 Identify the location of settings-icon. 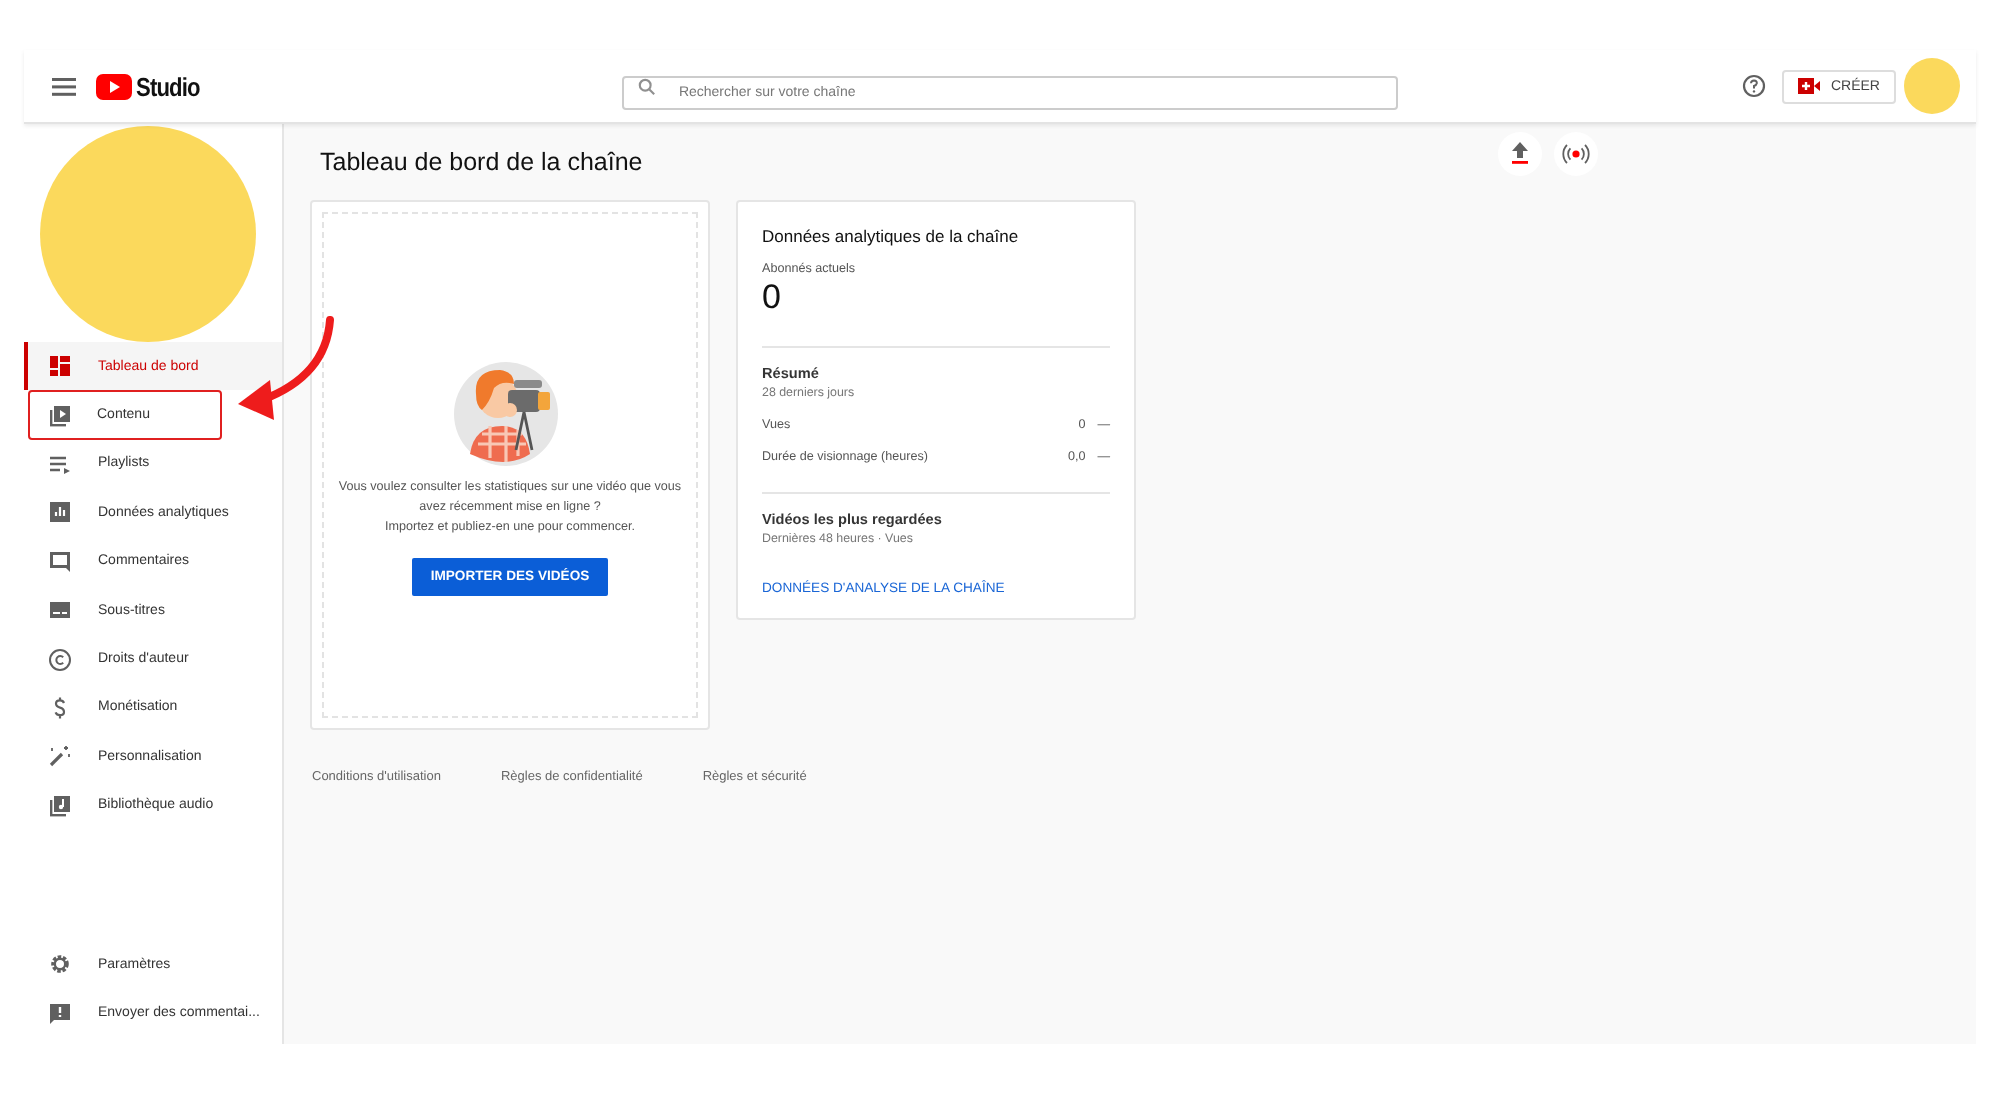
(60, 964).